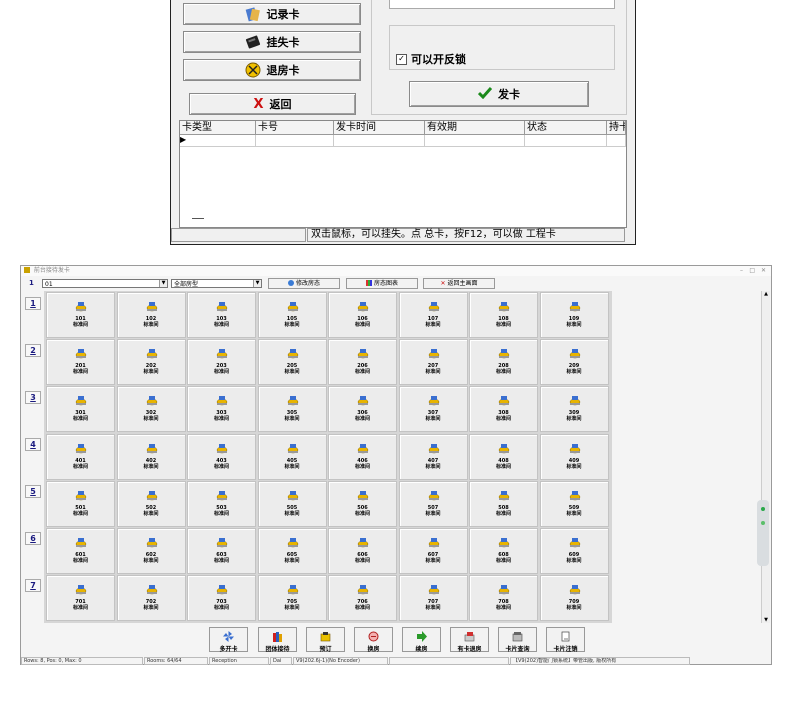 The image size is (790, 710). Describe the element at coordinates (362, 503) in the screenshot. I see `room-cell: 506 标准间` at that location.